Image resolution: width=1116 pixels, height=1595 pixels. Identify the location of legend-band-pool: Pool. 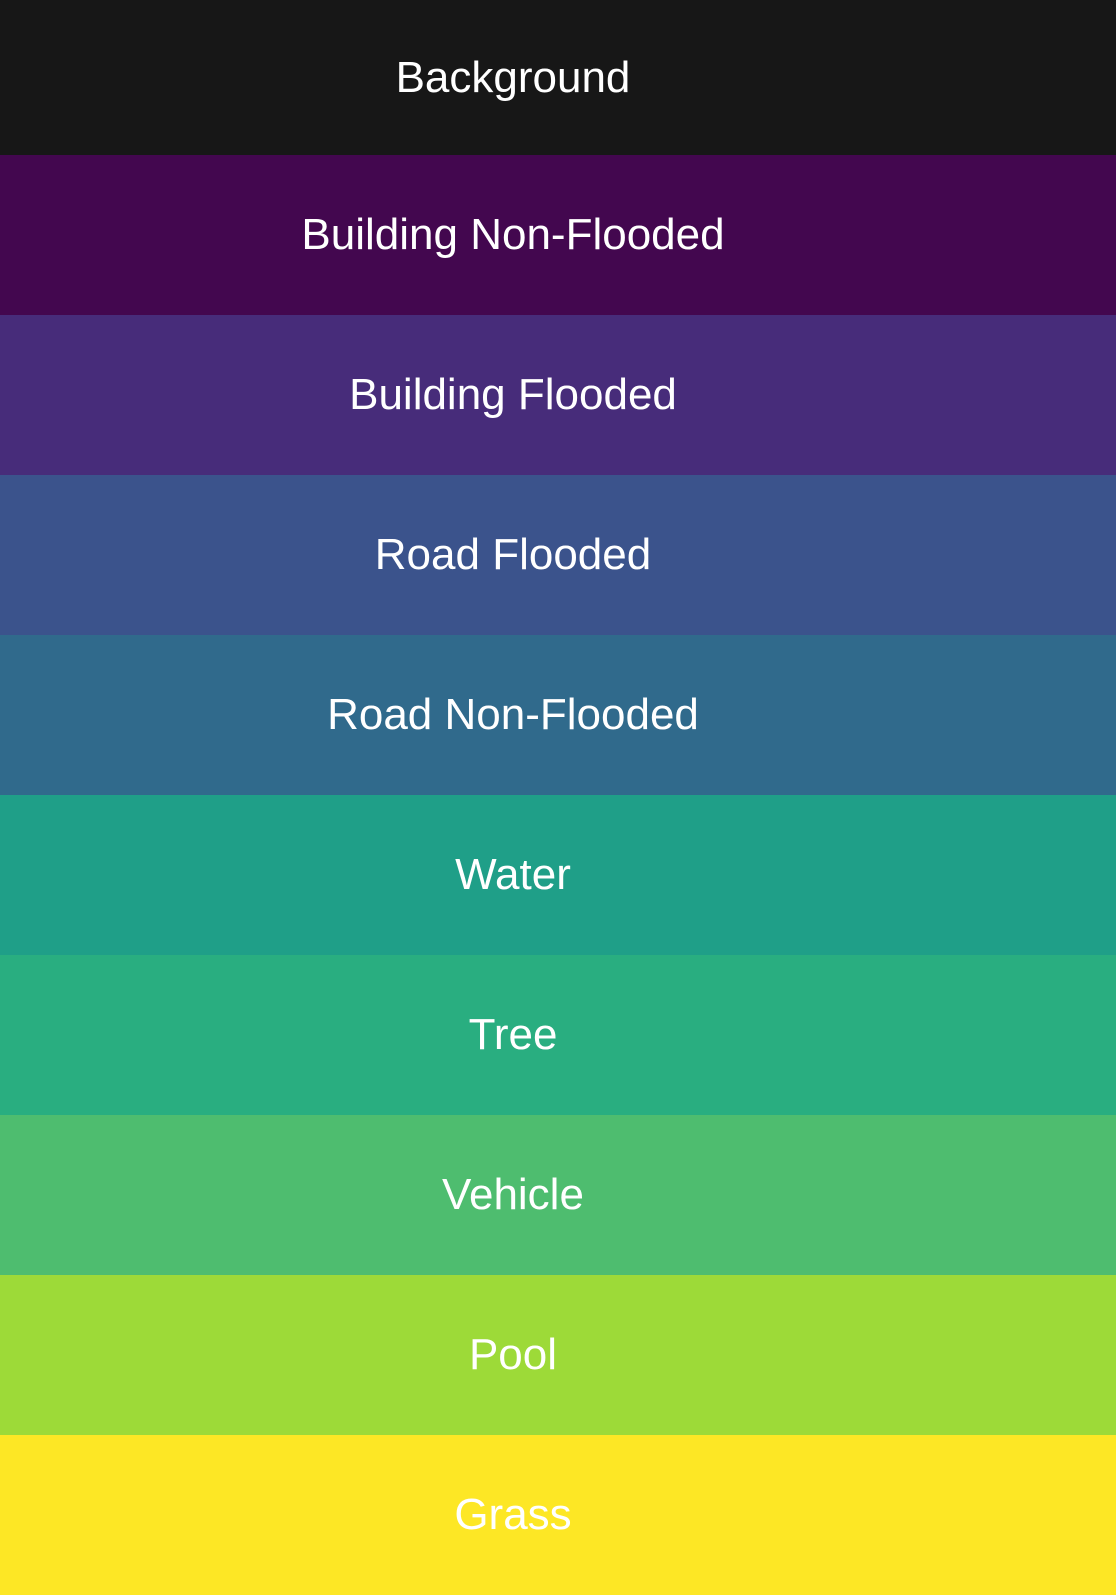
(558, 1355).